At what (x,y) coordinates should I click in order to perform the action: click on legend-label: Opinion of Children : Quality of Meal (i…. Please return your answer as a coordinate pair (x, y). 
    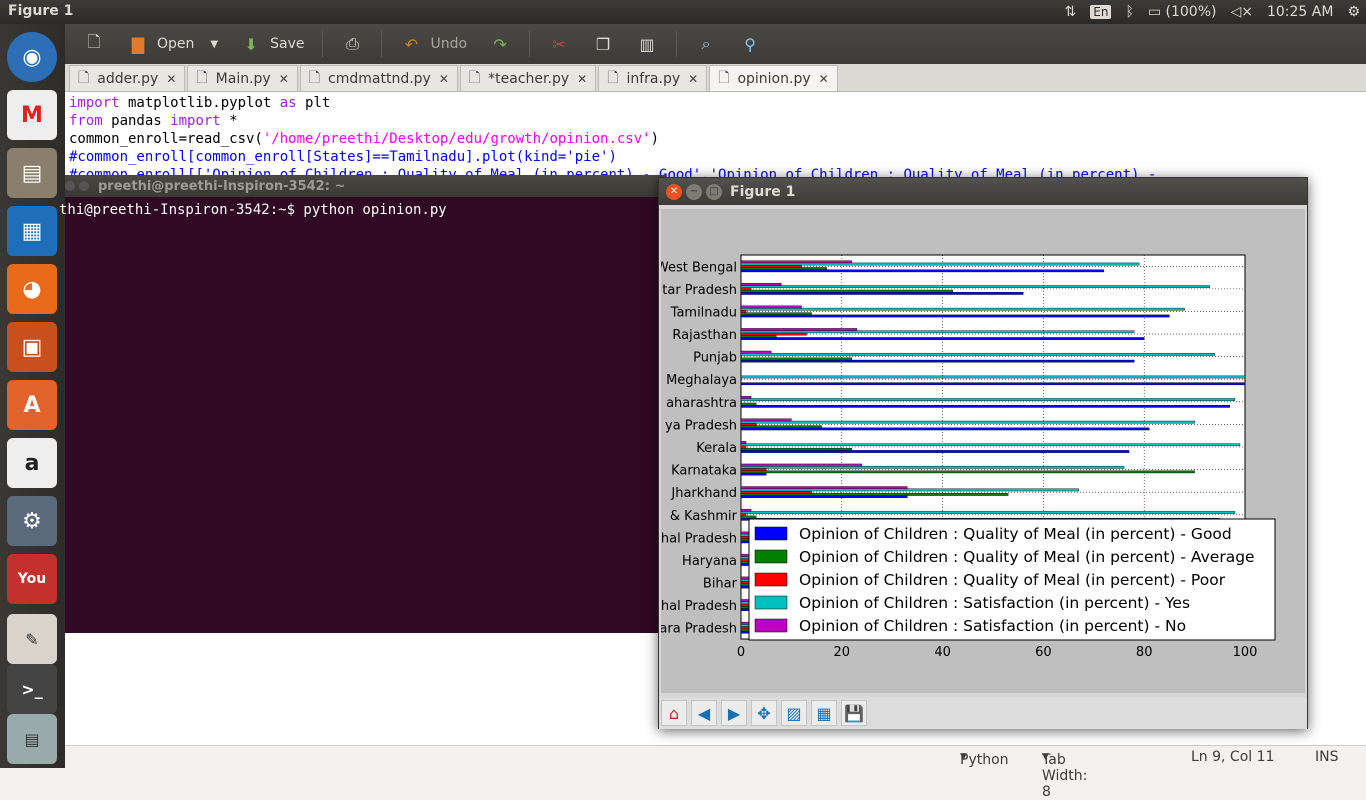
    Looking at the image, I should click on (1012, 580).